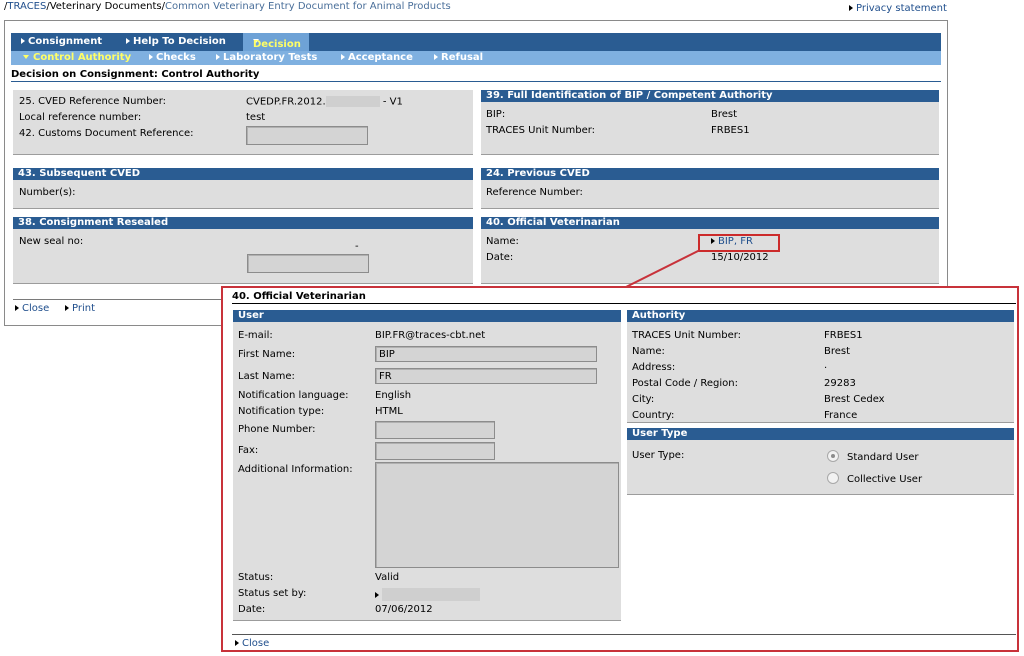  I want to click on top-nav: Consignment Help To Decision Decision, so click(476, 42).